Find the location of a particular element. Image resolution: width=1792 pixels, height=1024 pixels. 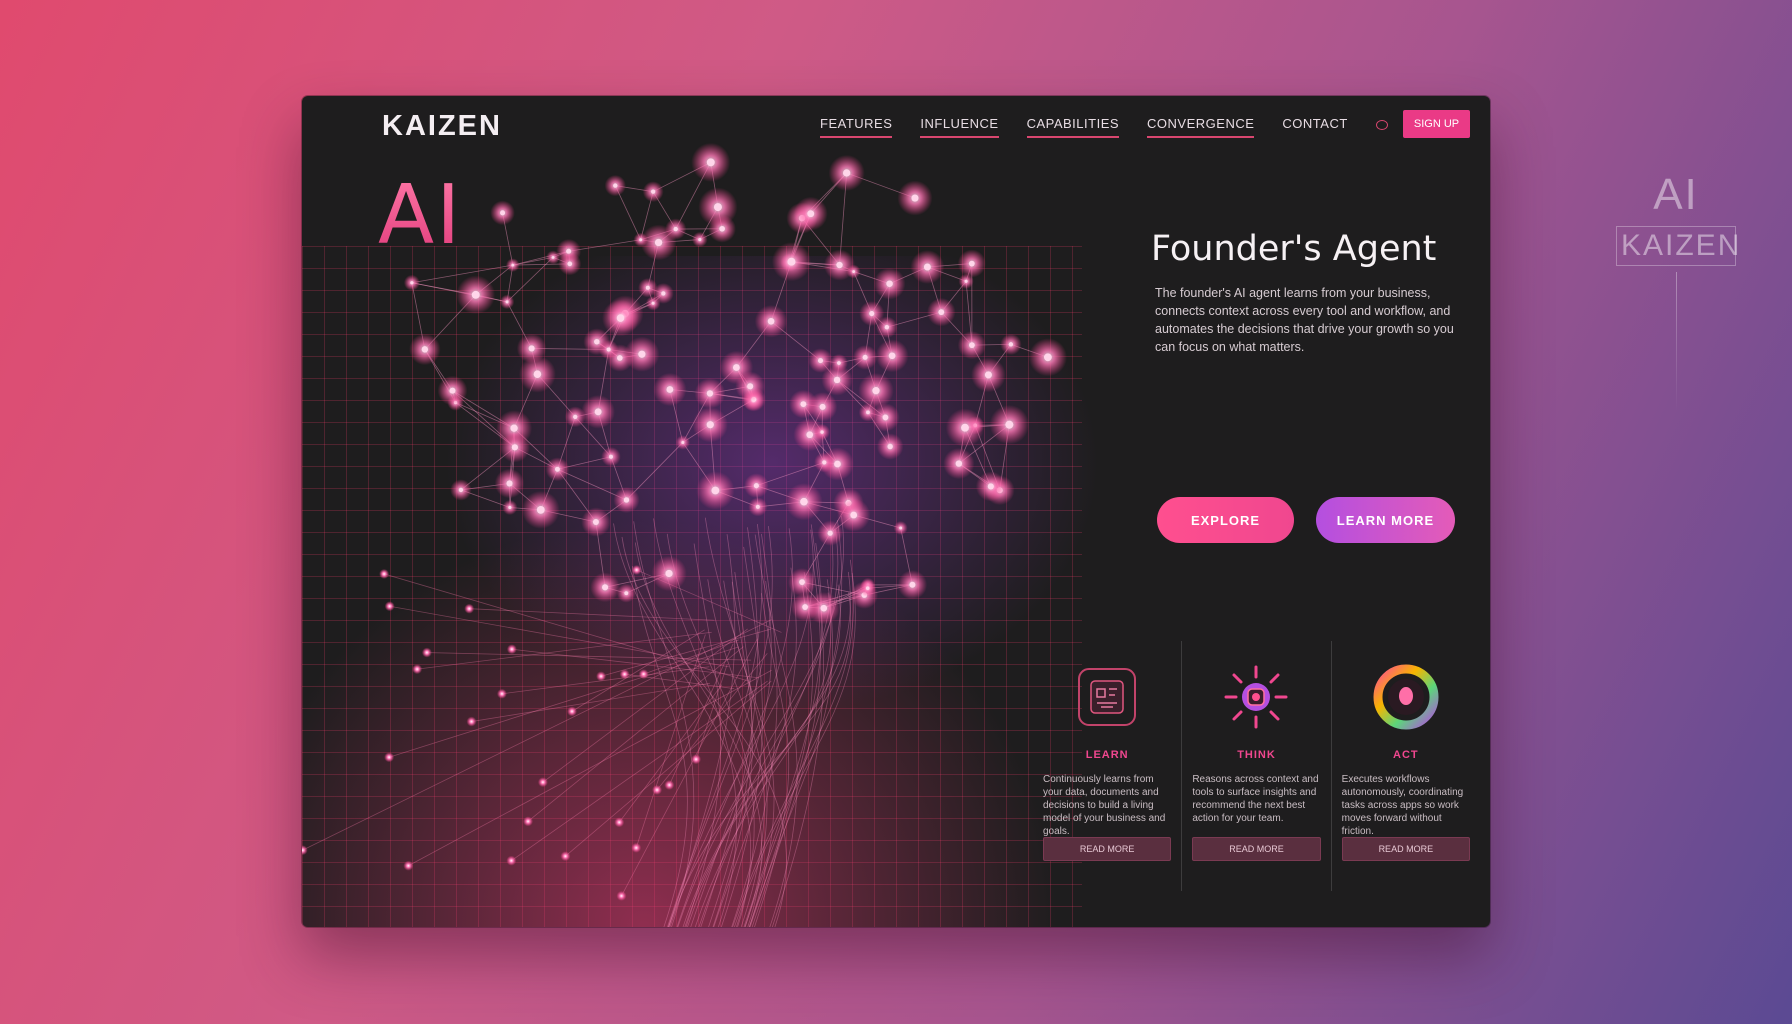

nav-item-contact: CONTACT is located at coordinates (1314, 127).